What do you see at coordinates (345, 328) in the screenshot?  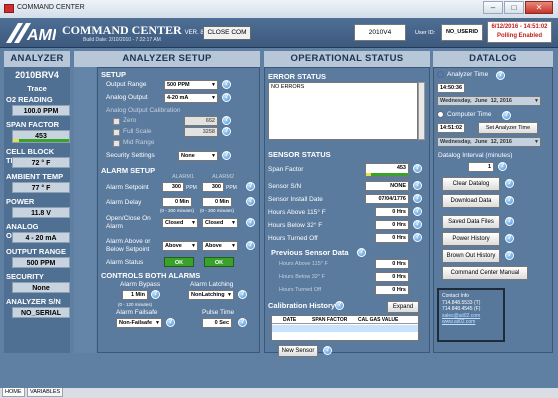 I see `table-row` at bounding box center [345, 328].